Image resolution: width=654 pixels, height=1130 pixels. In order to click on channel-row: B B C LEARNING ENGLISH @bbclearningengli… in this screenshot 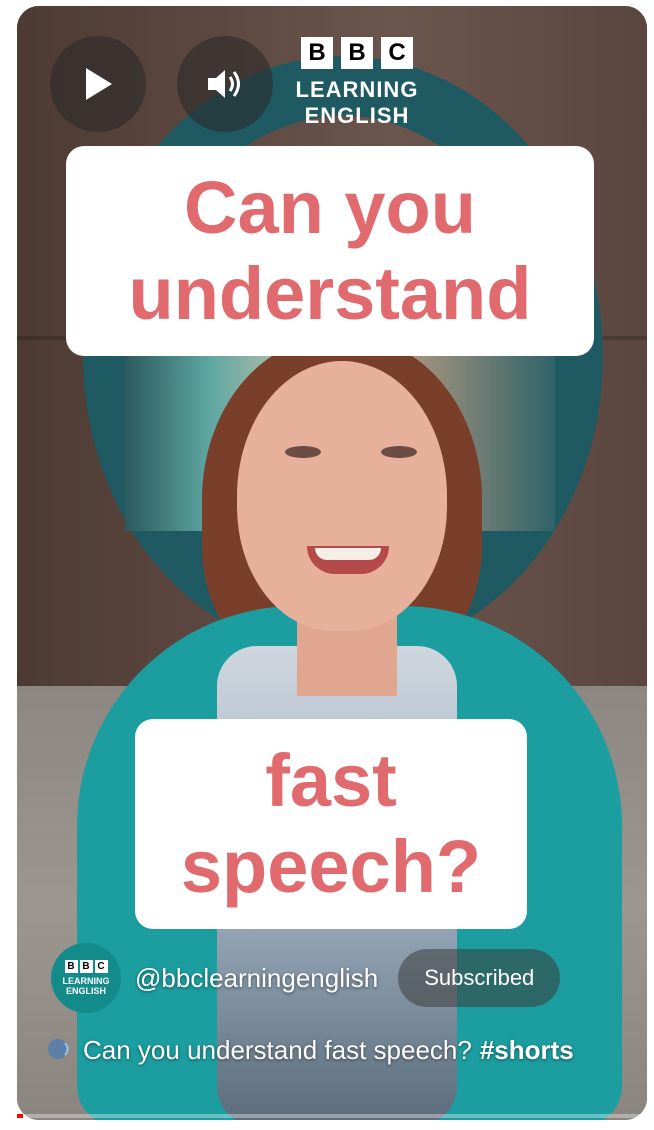, I will do `click(331, 978)`.